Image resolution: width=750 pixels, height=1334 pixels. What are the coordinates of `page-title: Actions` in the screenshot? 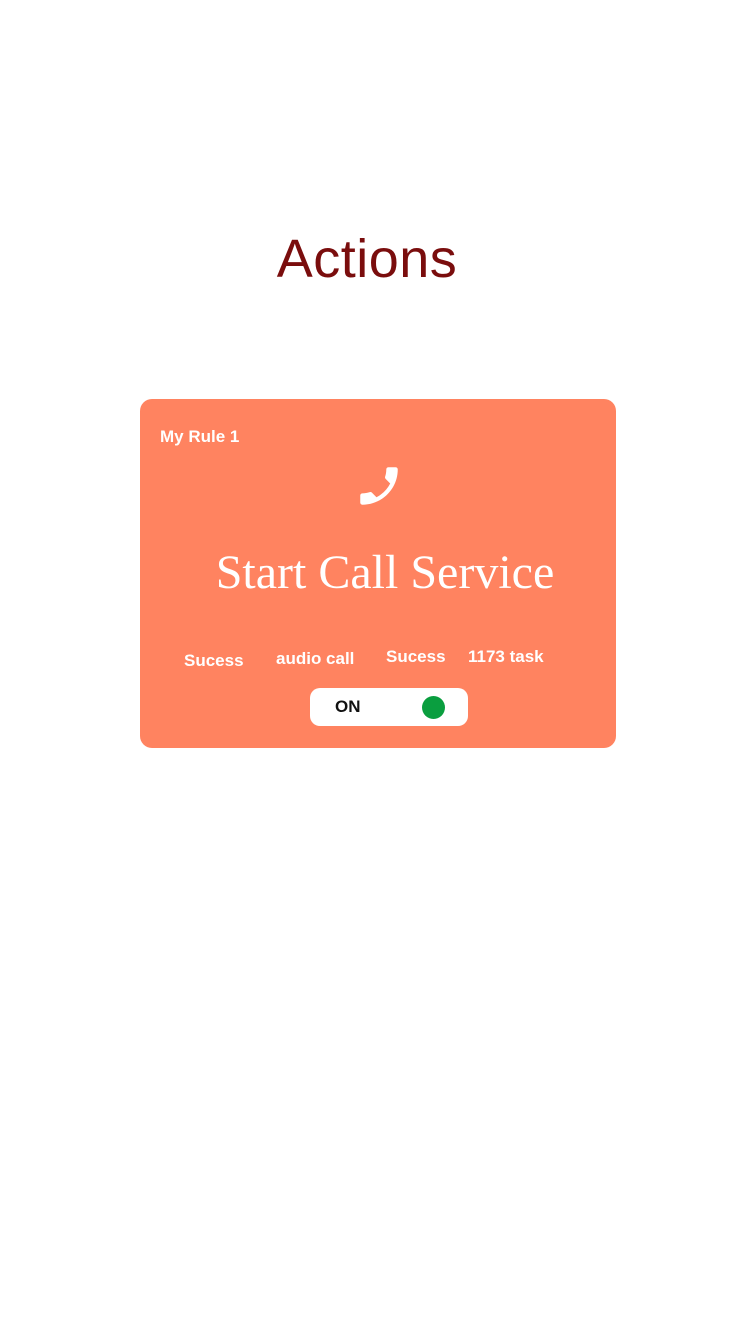 It's located at (367, 259).